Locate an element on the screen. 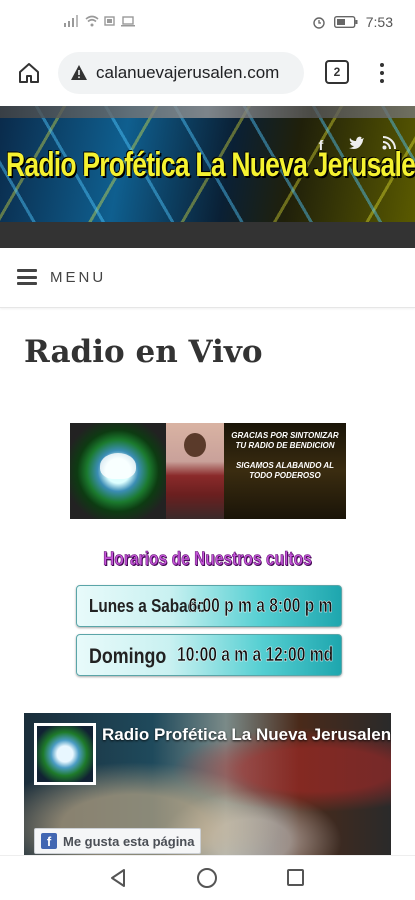 This screenshot has width=415, height=900. facebook-like-label: Me gusta esta página is located at coordinates (128, 841).